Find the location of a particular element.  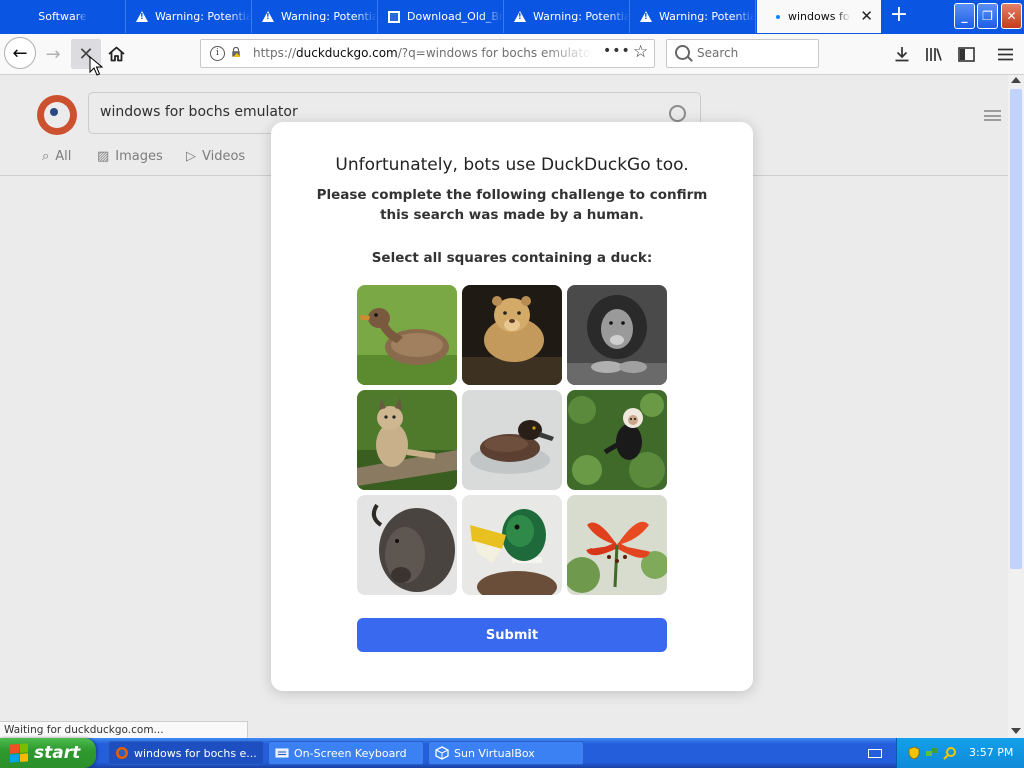

library-button is located at coordinates (934, 54).